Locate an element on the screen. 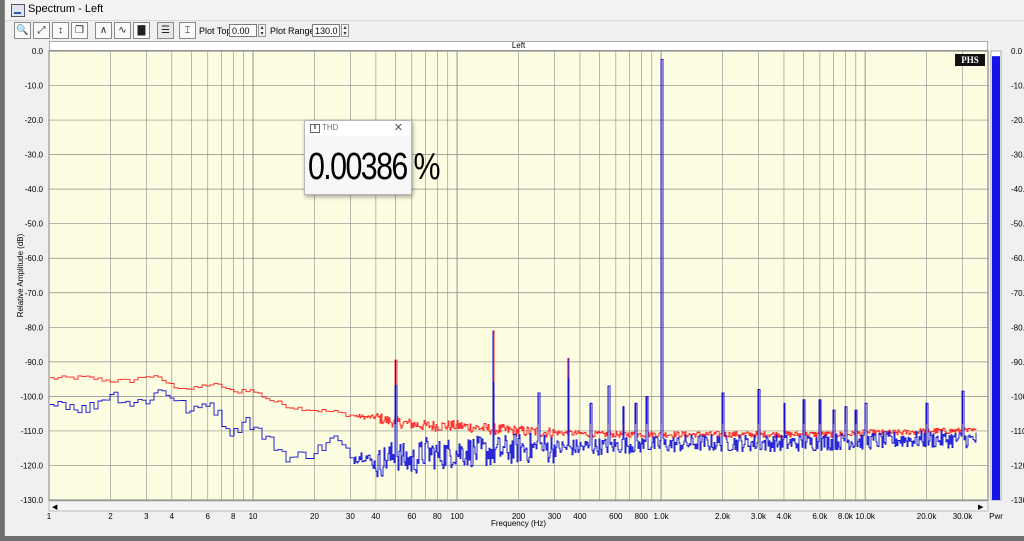 The height and width of the screenshot is (541, 1024). x-tick-label: 6.0k is located at coordinates (820, 516).